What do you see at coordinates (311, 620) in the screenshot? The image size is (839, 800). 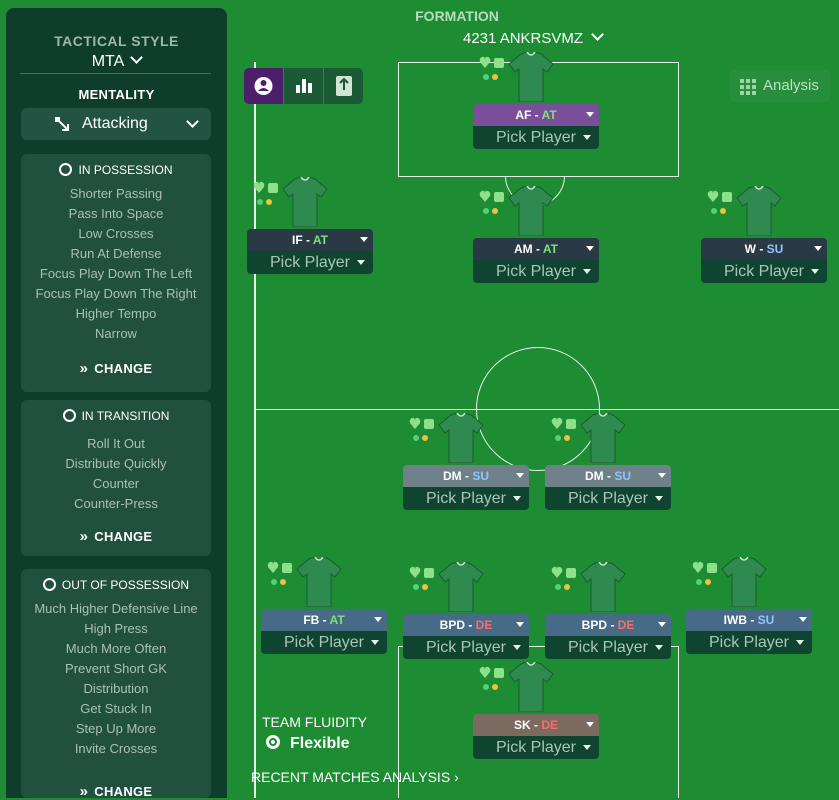 I see `role-label: FB` at bounding box center [311, 620].